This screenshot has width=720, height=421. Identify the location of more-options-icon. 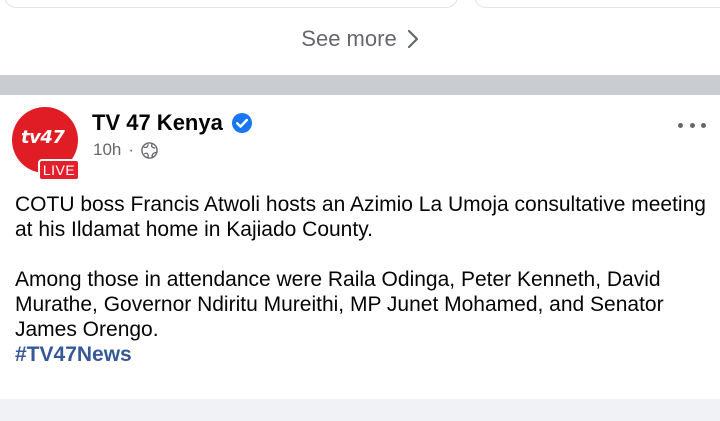
(692, 125).